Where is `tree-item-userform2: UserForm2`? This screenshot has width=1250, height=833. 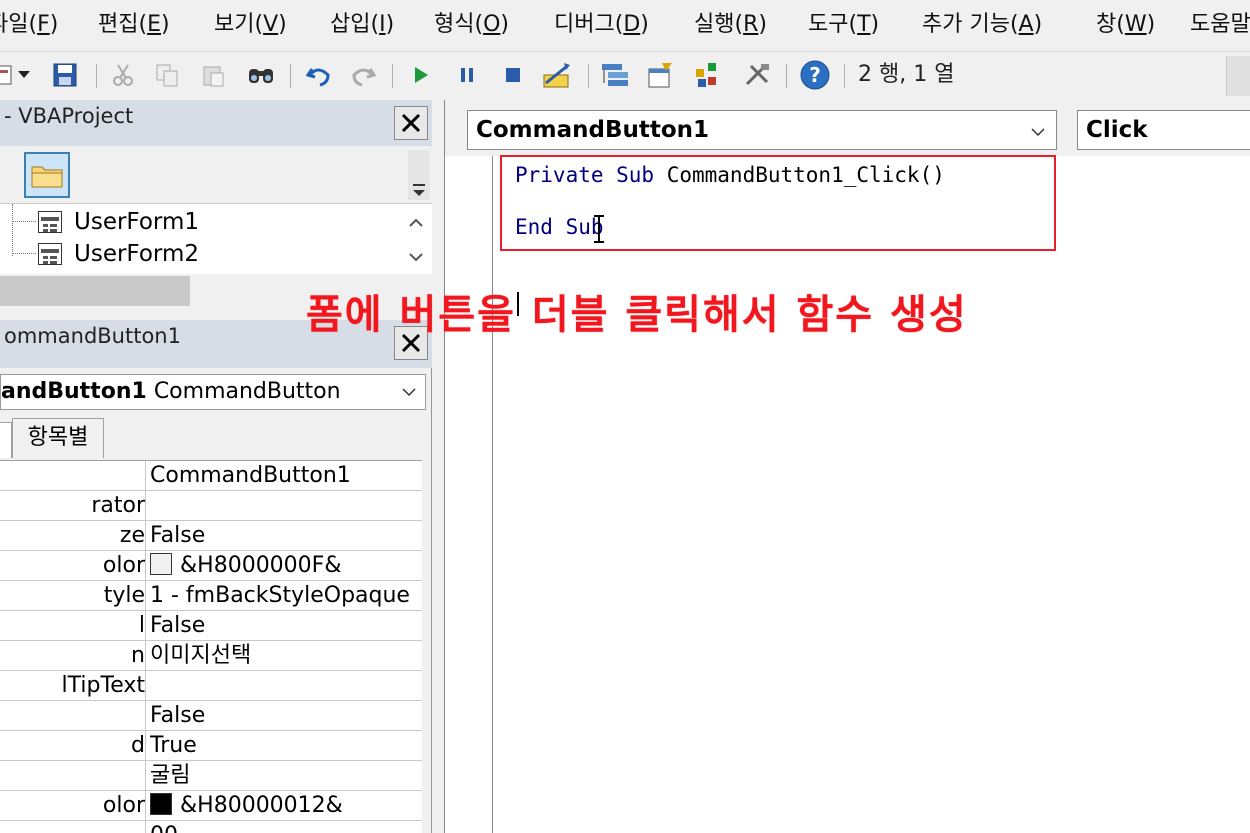
tree-item-userform2: UserForm2 is located at coordinates (200, 254).